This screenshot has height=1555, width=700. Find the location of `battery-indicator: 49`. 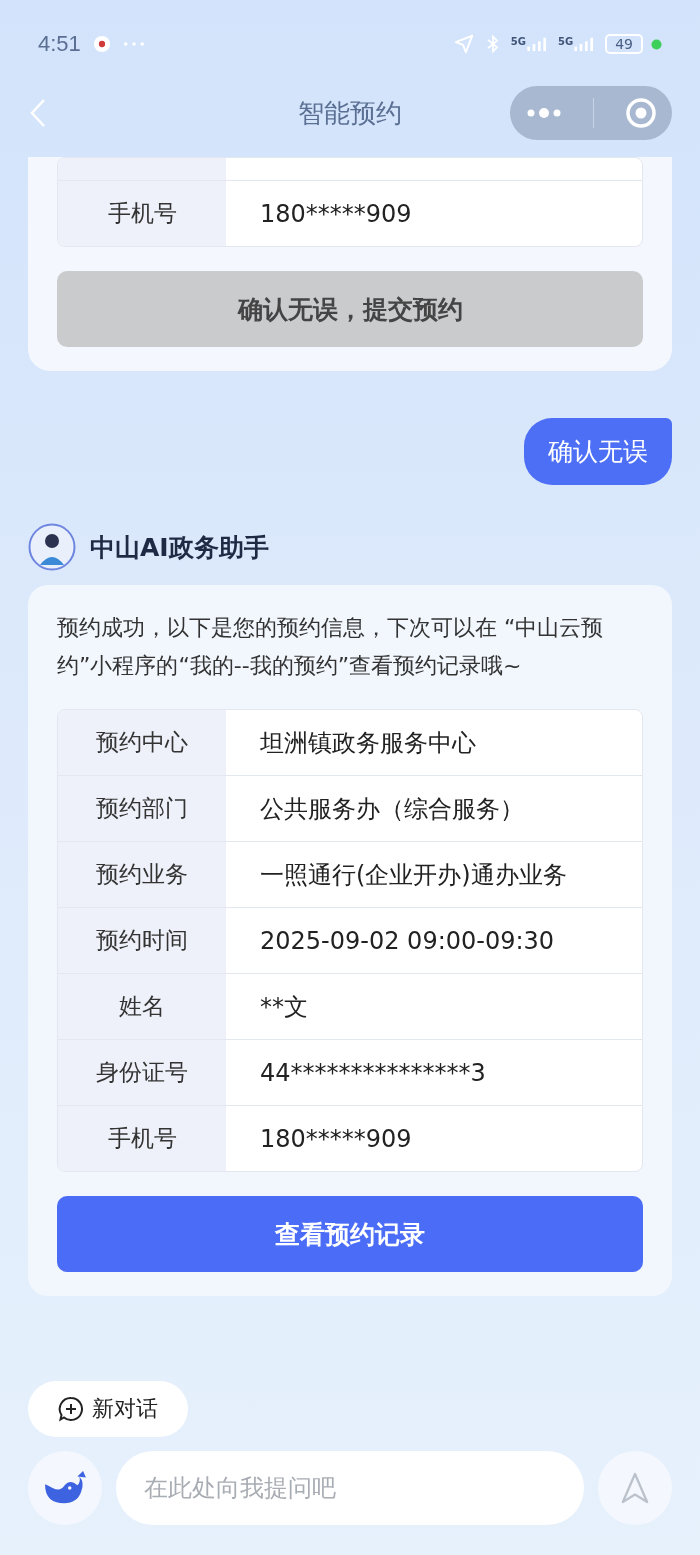

battery-indicator: 49 is located at coordinates (624, 44).